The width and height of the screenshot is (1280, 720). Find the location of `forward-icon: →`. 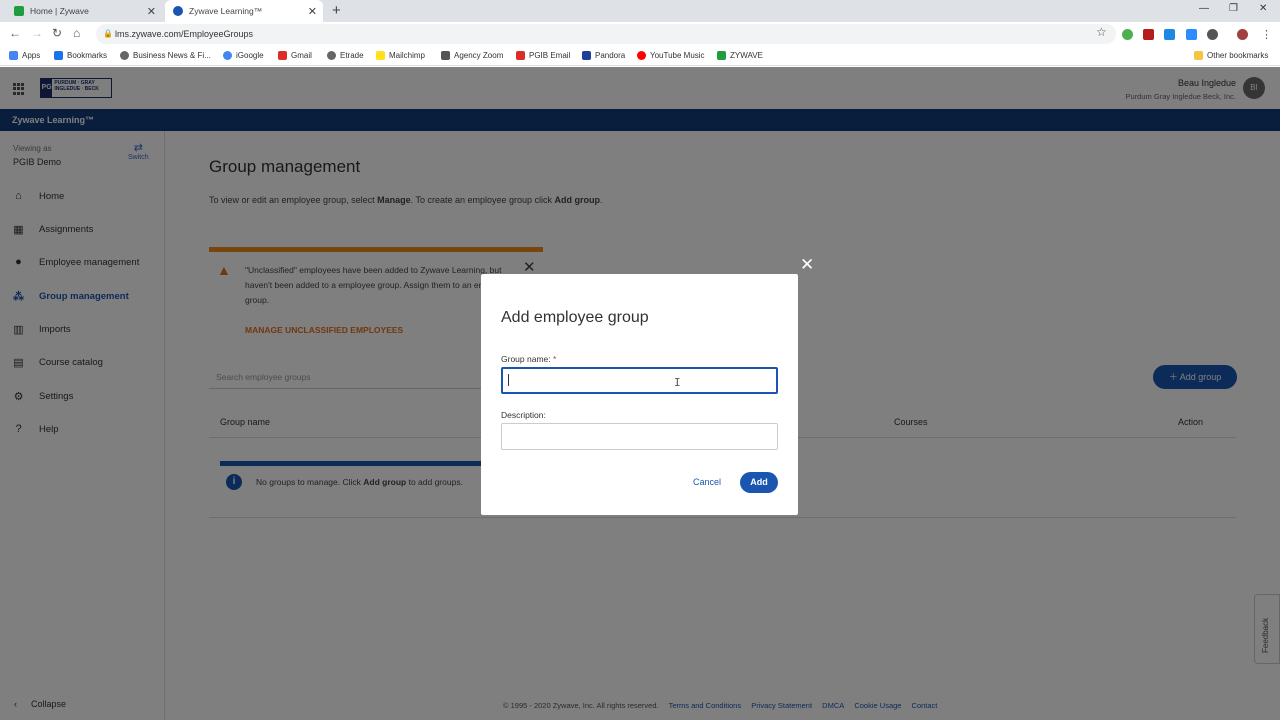

forward-icon: → is located at coordinates (37, 33).